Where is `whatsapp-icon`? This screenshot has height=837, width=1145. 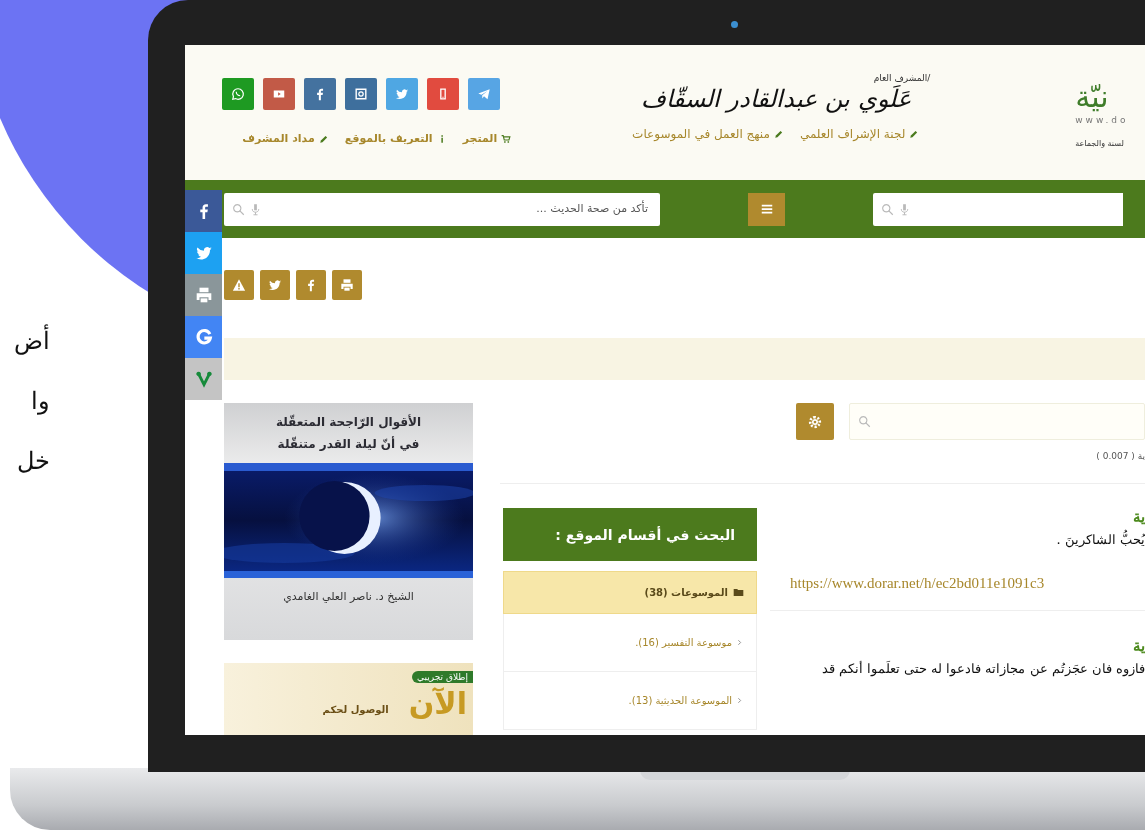
whatsapp-icon is located at coordinates (238, 94).